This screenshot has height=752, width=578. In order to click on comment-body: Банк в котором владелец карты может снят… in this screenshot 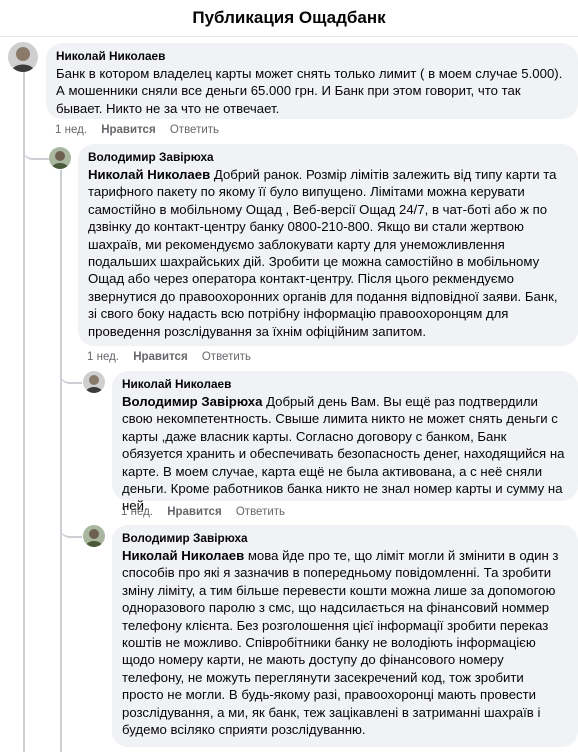, I will do `click(309, 91)`.